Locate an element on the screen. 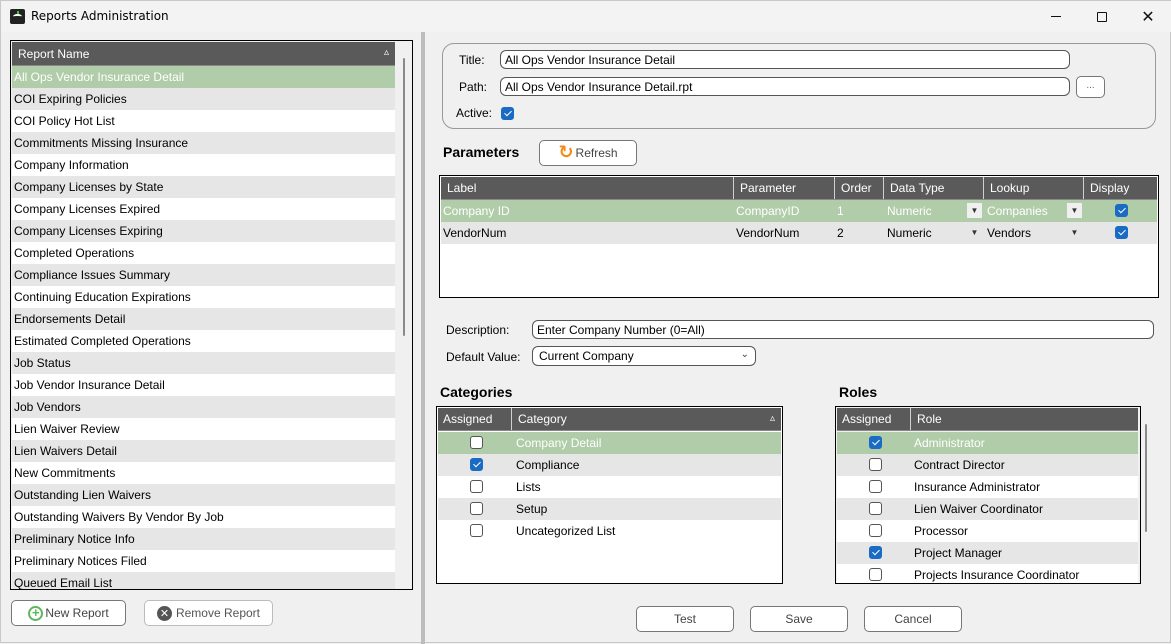  report-list-scrollbar is located at coordinates (404, 315).